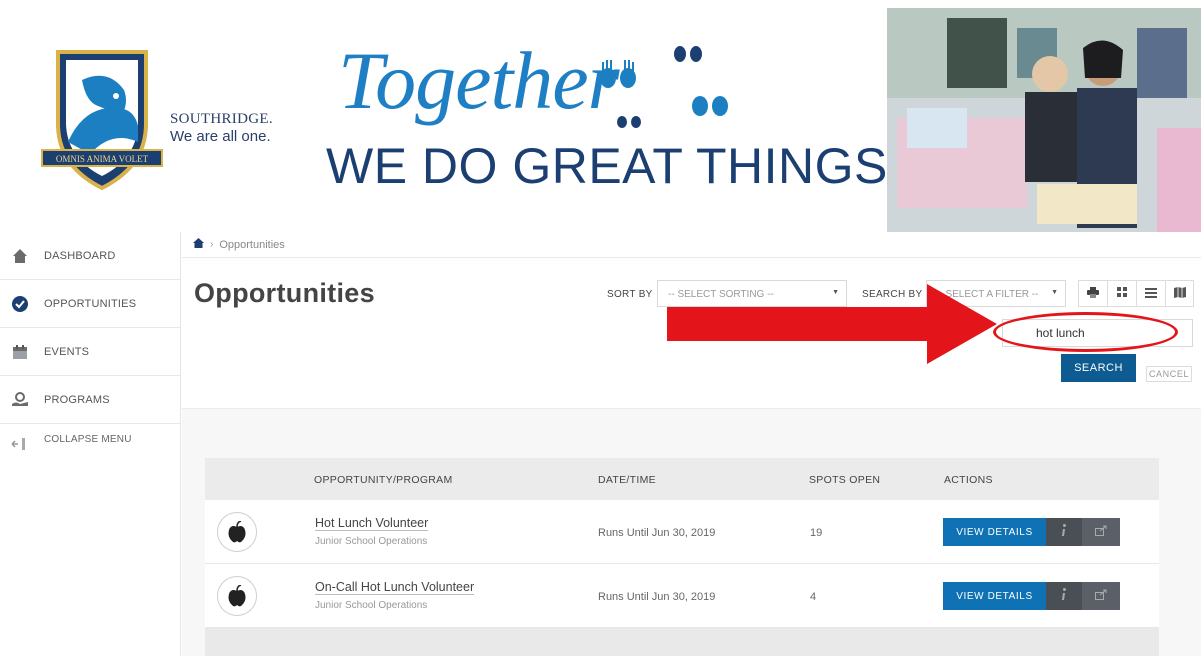  I want to click on map-icon, so click(1179, 294).